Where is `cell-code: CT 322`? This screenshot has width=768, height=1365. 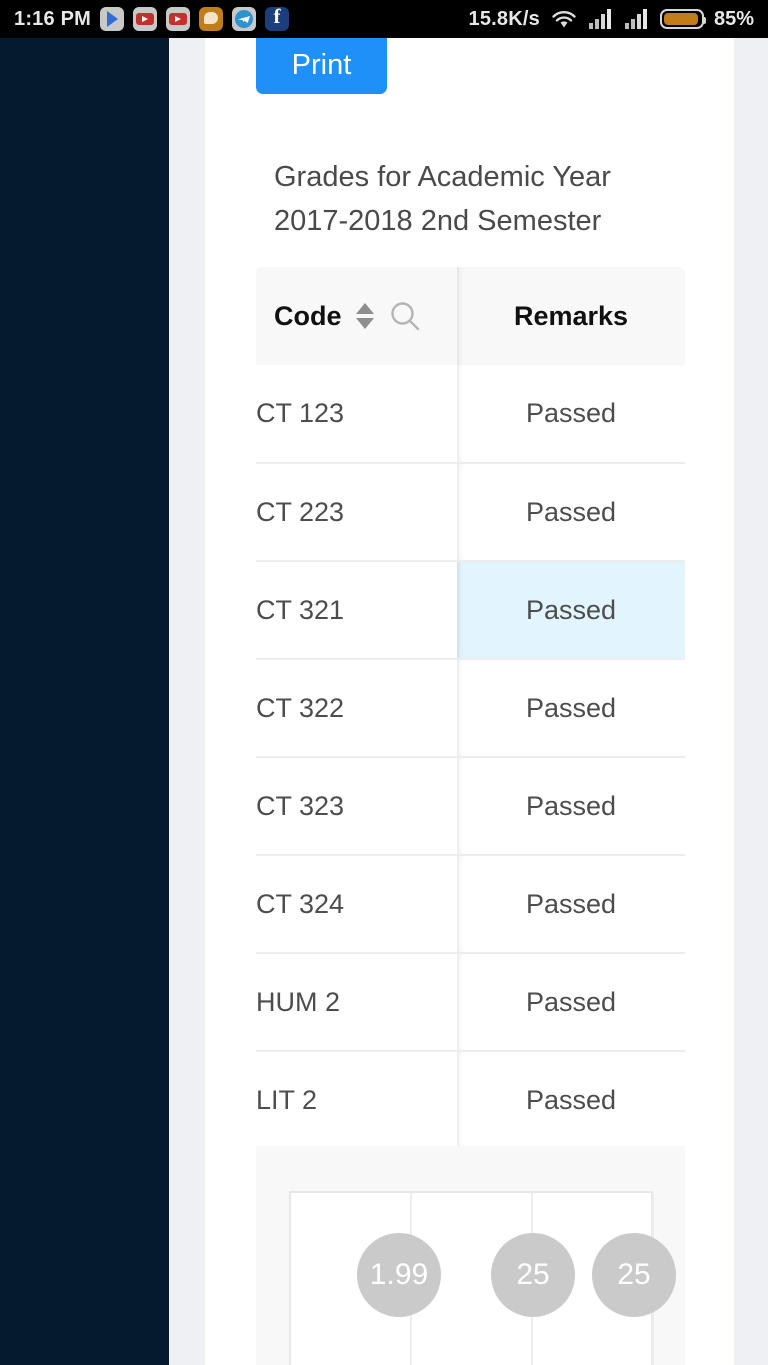 cell-code: CT 322 is located at coordinates (356, 708).